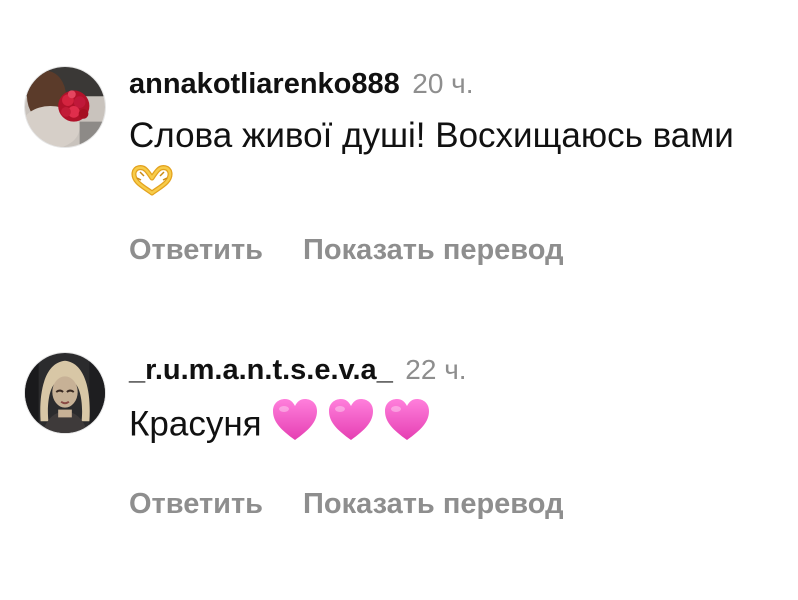  What do you see at coordinates (195, 424) in the screenshot?
I see `comment-text: Красуня` at bounding box center [195, 424].